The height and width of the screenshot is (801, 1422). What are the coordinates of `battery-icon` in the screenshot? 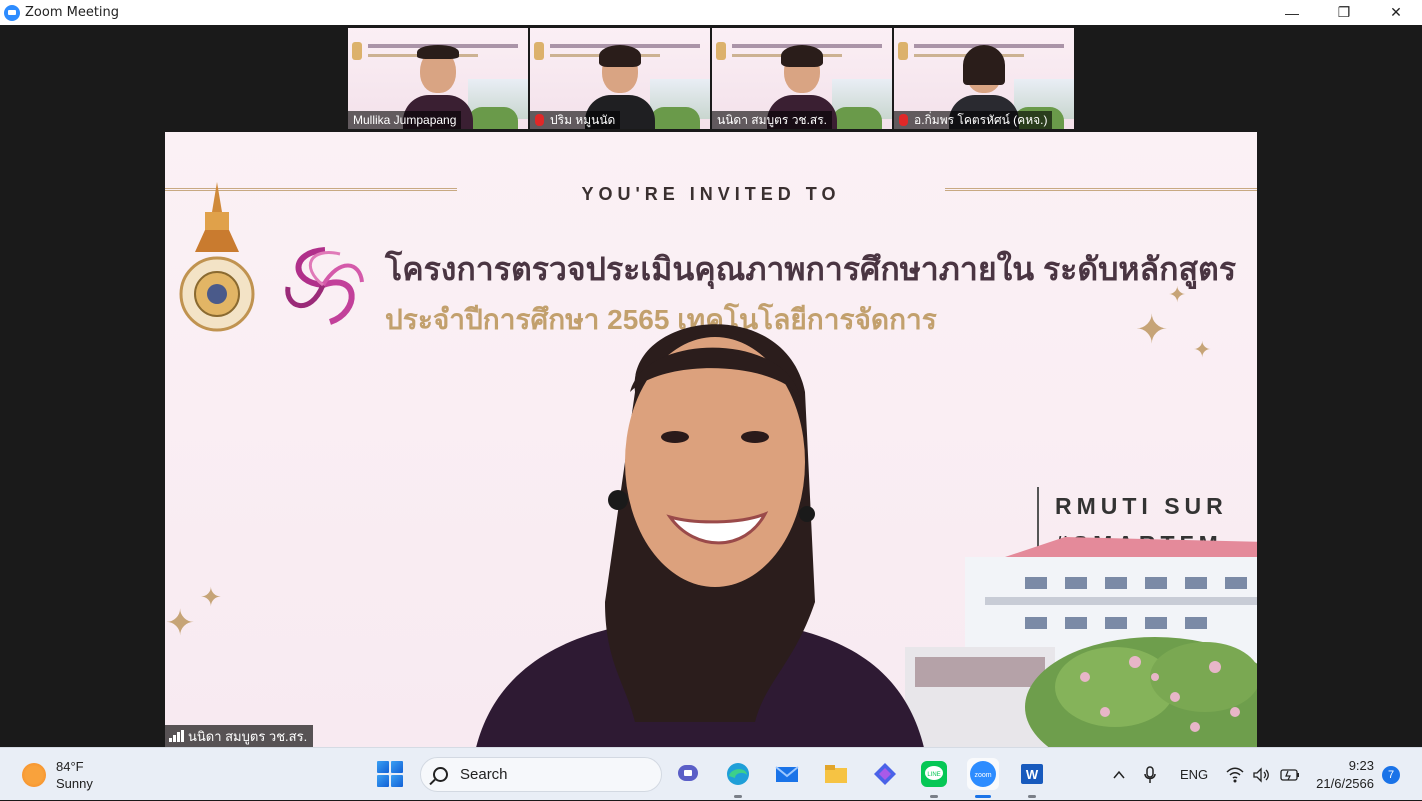 It's located at (1290, 774).